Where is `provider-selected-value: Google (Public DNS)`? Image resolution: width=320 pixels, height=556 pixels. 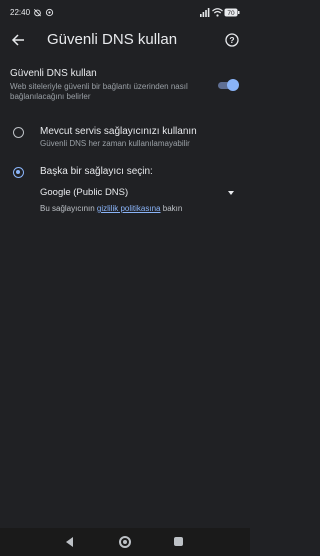
provider-selected-value: Google (Public DNS) is located at coordinates (84, 192).